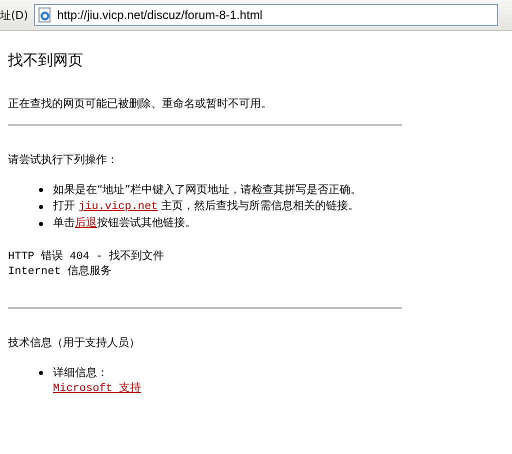 Image resolution: width=512 pixels, height=454 pixels. What do you see at coordinates (207, 190) in the screenshot?
I see `suggestion-item: 如果是在“地址”栏中键入了网页地址，请检查其拼写是否正确。` at bounding box center [207, 190].